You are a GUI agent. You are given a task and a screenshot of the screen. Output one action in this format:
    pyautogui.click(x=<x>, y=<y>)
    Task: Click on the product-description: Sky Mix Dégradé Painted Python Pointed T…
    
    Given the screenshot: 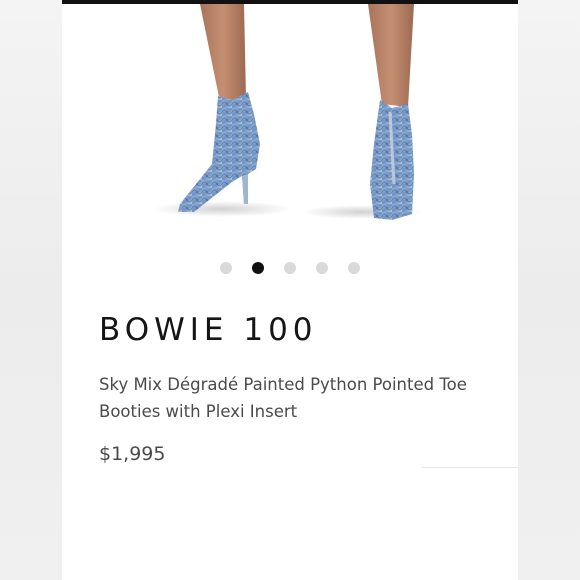 What is the action you would take?
    pyautogui.click(x=283, y=398)
    